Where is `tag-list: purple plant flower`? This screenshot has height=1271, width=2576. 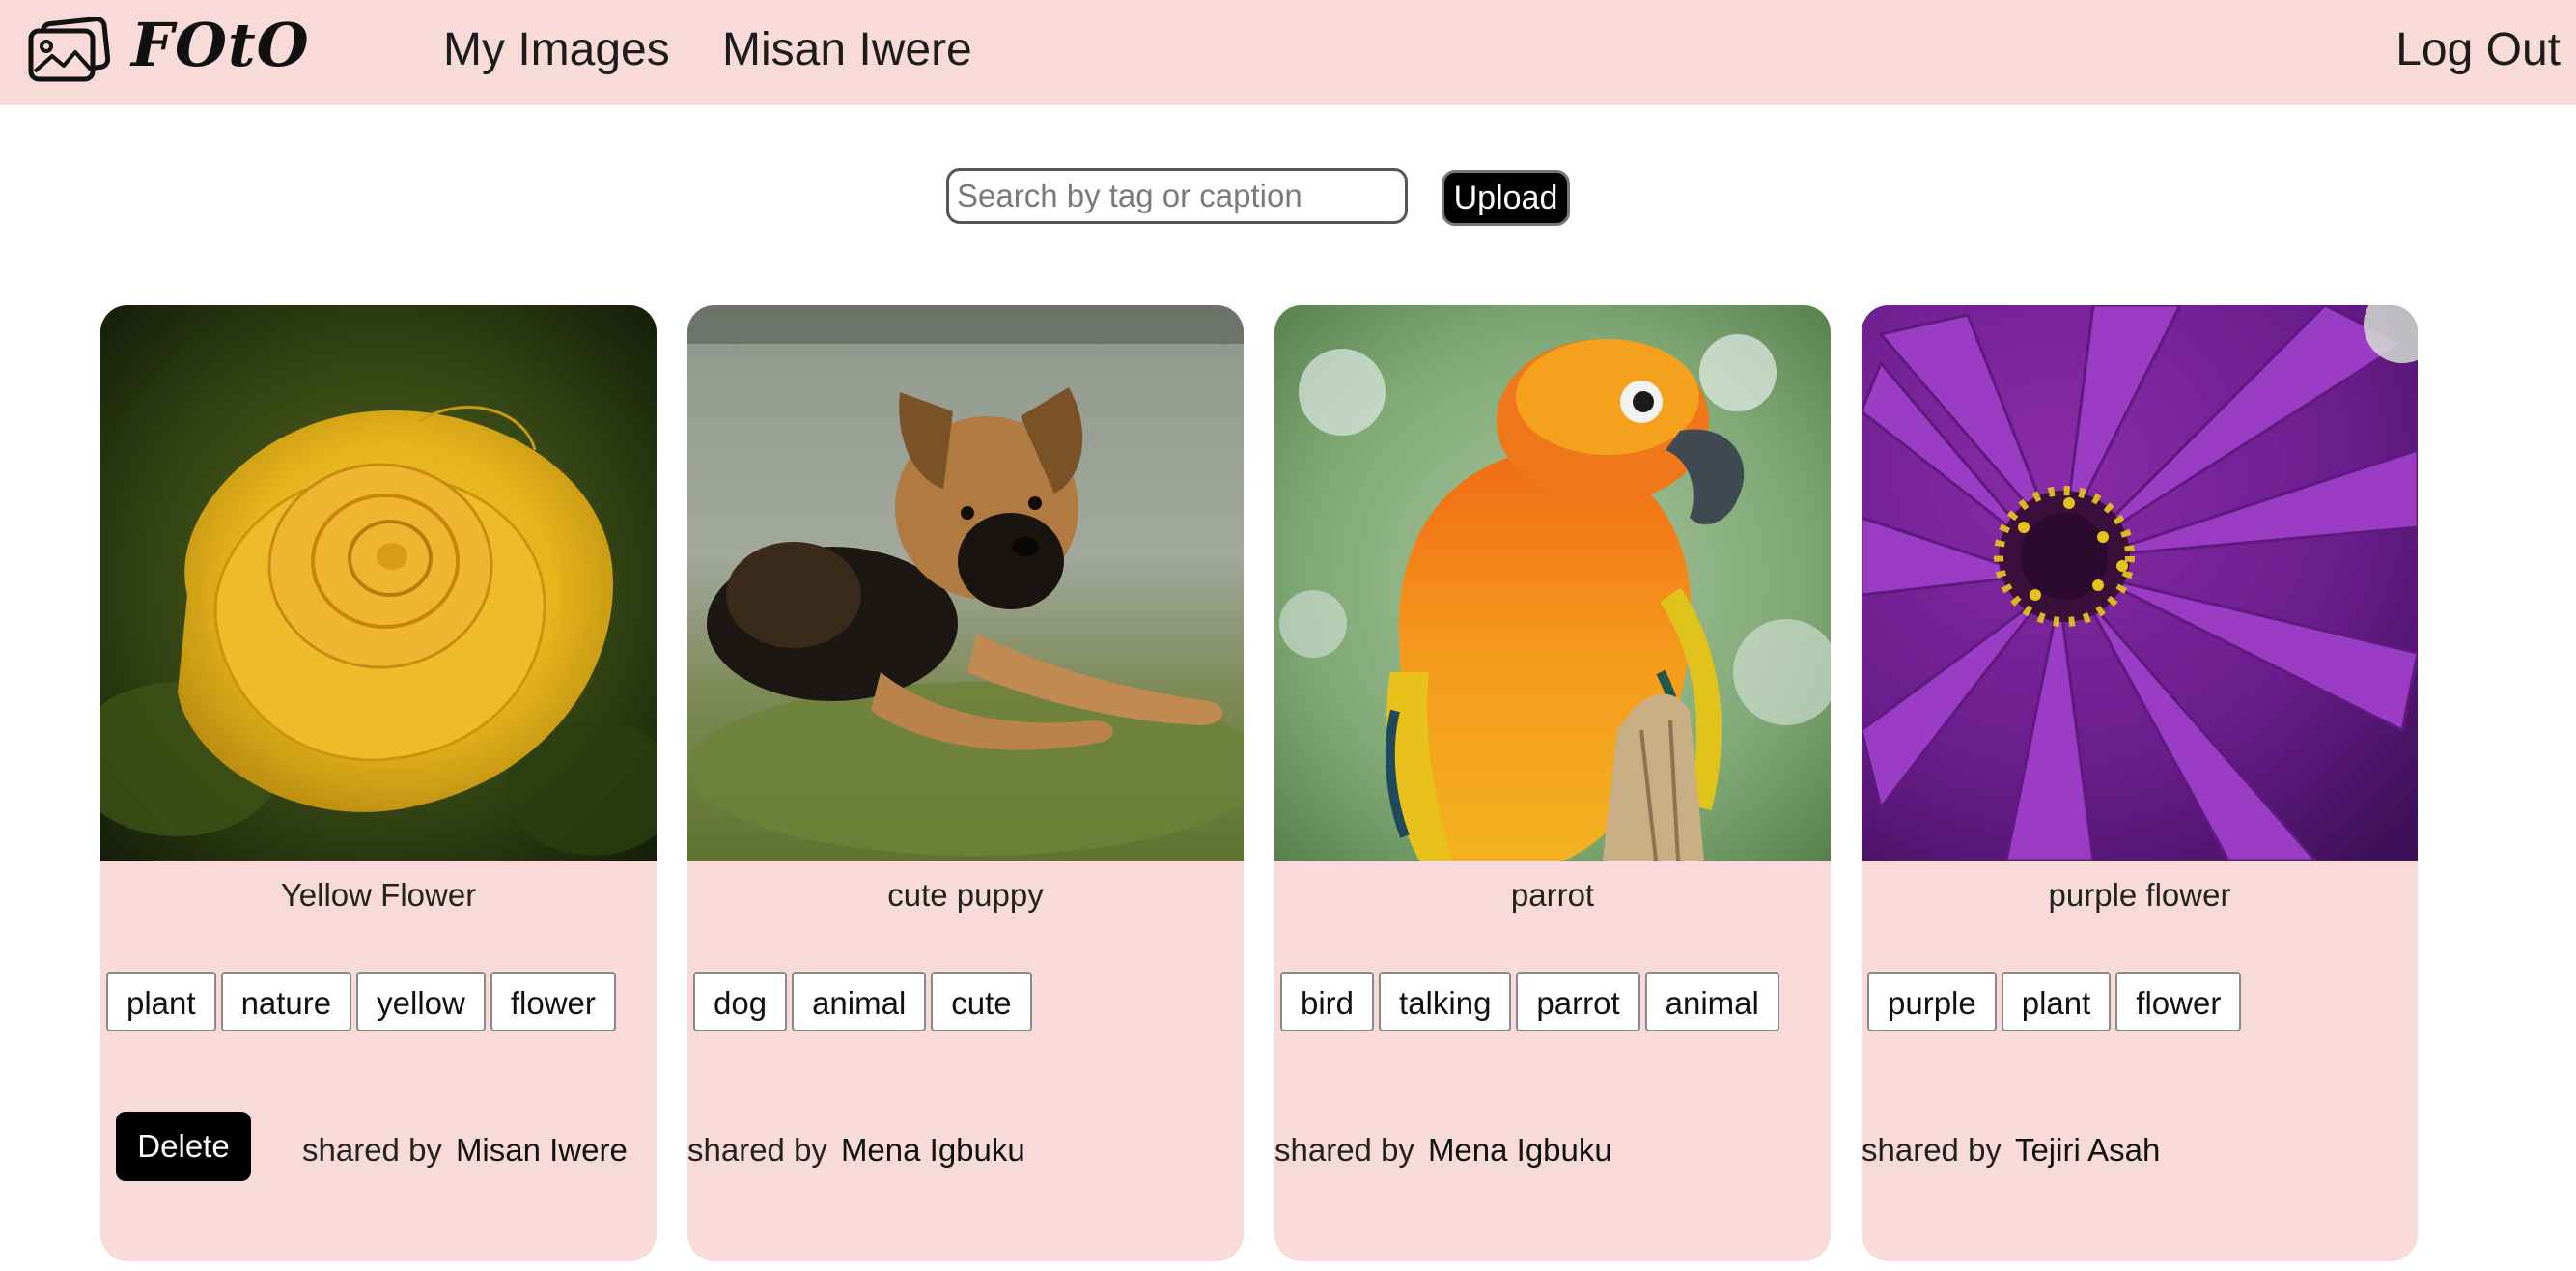 tag-list: purple plant flower is located at coordinates (2057, 1002).